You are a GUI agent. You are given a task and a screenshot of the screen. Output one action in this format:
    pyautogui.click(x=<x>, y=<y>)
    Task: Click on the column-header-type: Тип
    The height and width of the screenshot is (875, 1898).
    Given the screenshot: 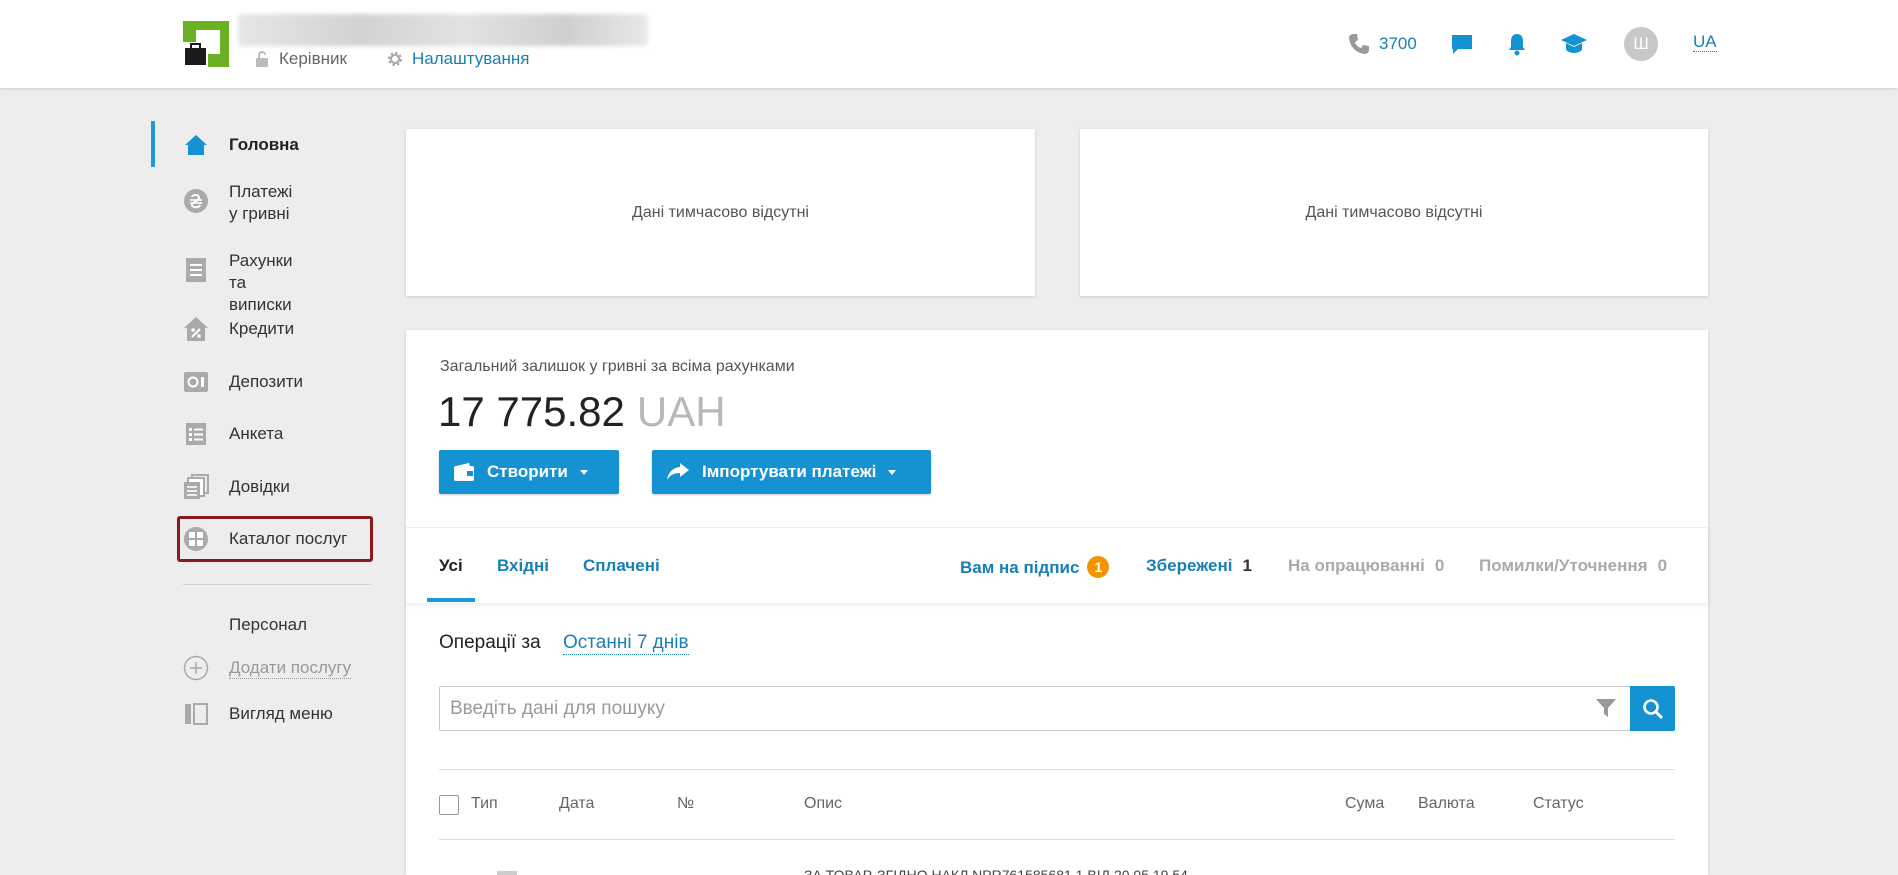 What is the action you would take?
    pyautogui.click(x=484, y=804)
    